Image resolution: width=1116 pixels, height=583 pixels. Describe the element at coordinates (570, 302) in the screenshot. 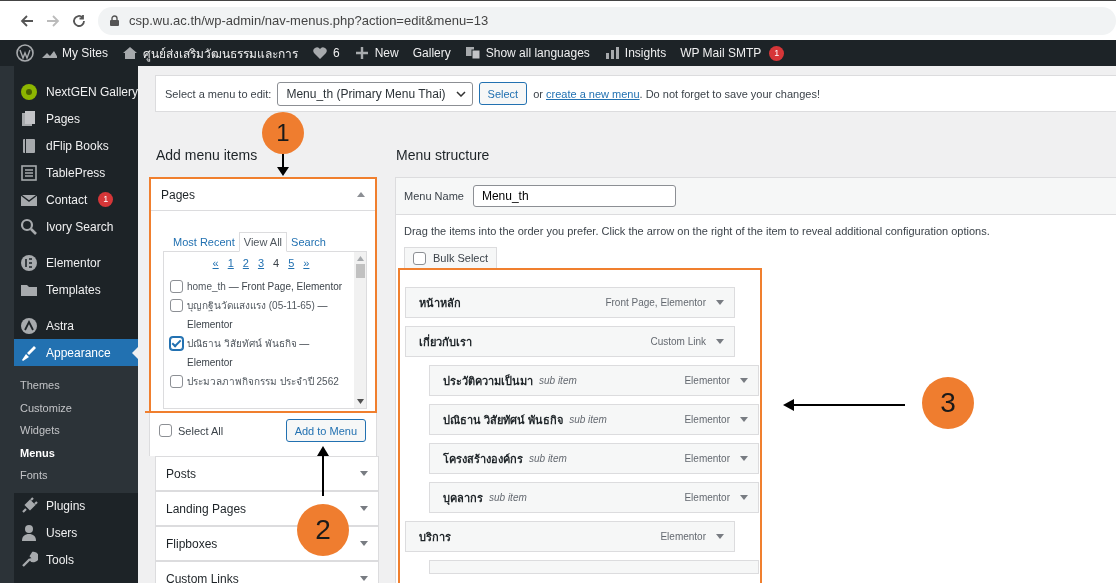

I see `menu-item-bar: หน้าหลัก Front Page, Elementor` at that location.